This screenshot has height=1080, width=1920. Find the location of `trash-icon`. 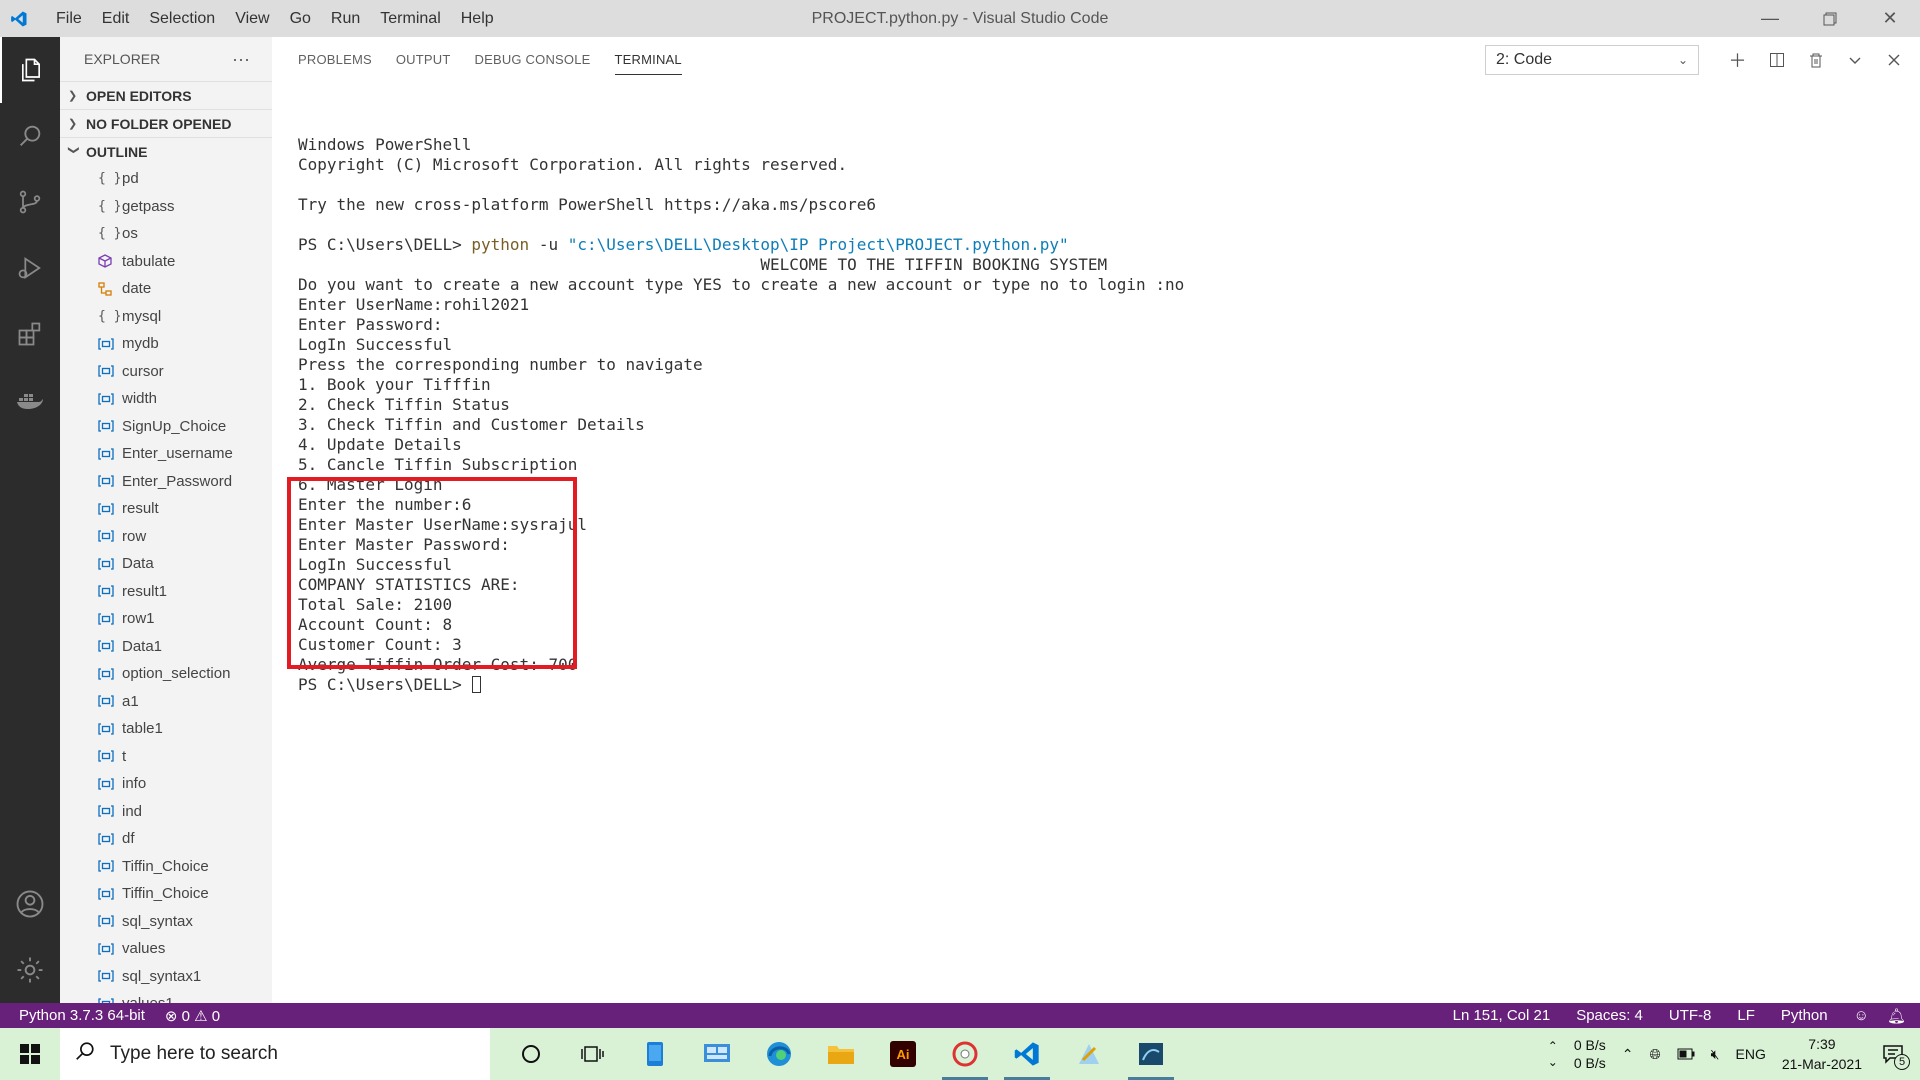

trash-icon is located at coordinates (1815, 60).